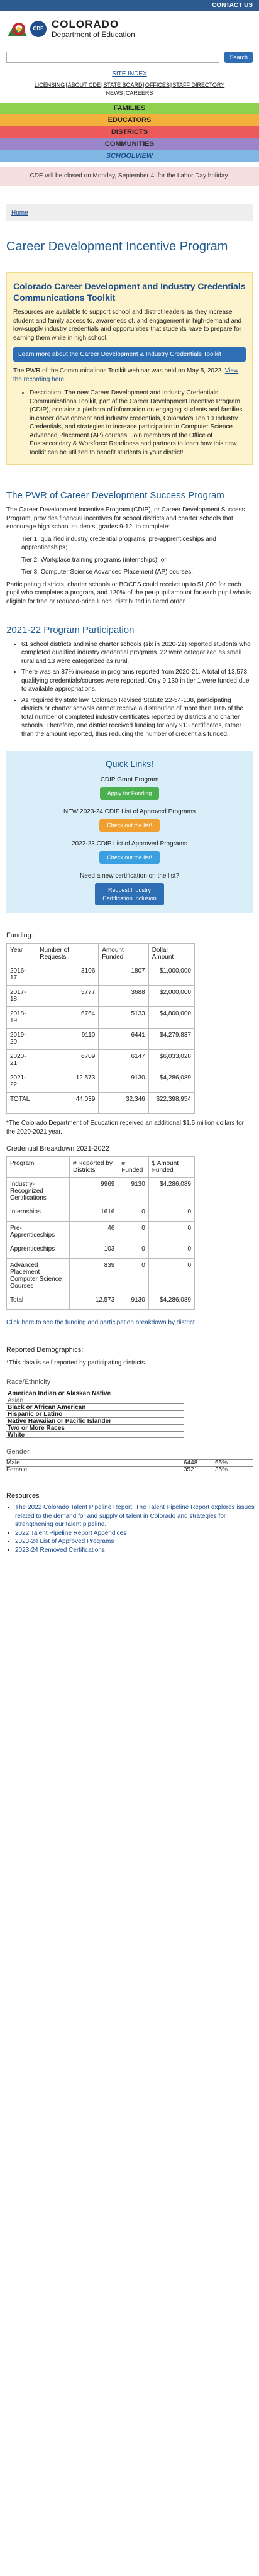 The width and height of the screenshot is (259, 2576). What do you see at coordinates (239, 57) in the screenshot?
I see `search-button: Search` at bounding box center [239, 57].